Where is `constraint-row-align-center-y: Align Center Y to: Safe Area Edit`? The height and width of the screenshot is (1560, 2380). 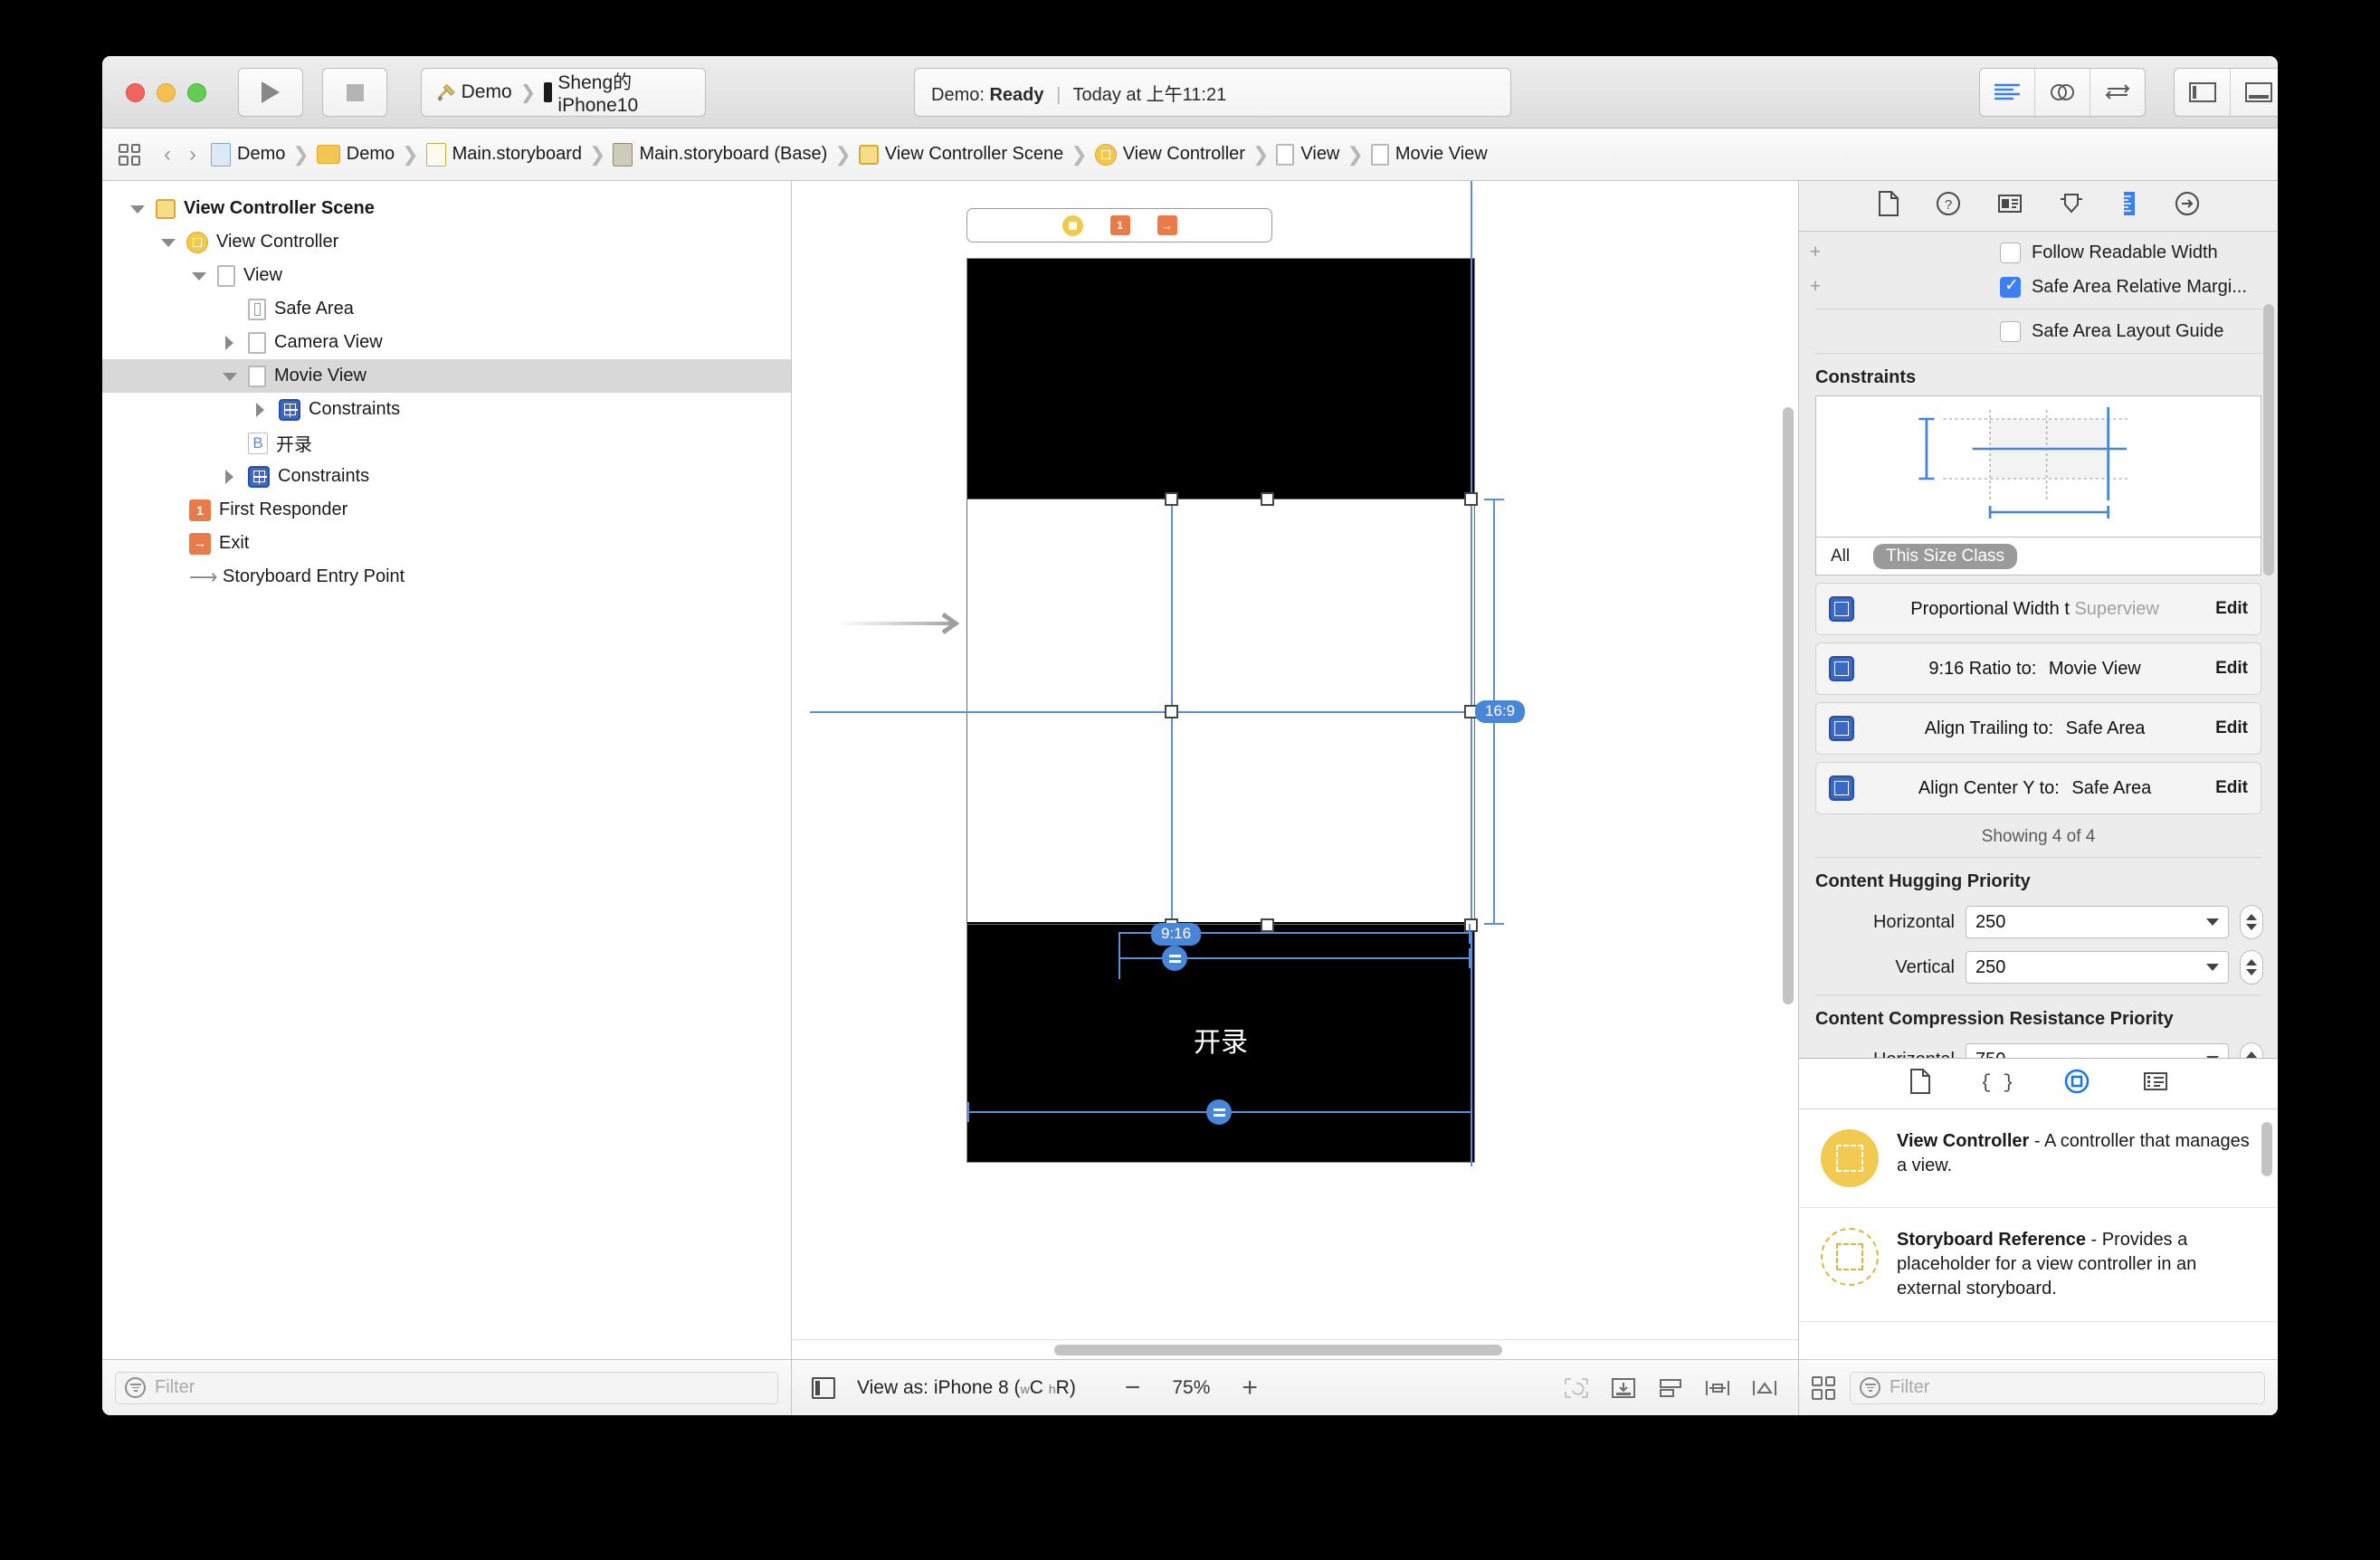 constraint-row-align-center-y: Align Center Y to: Safe Area Edit is located at coordinates (2038, 788).